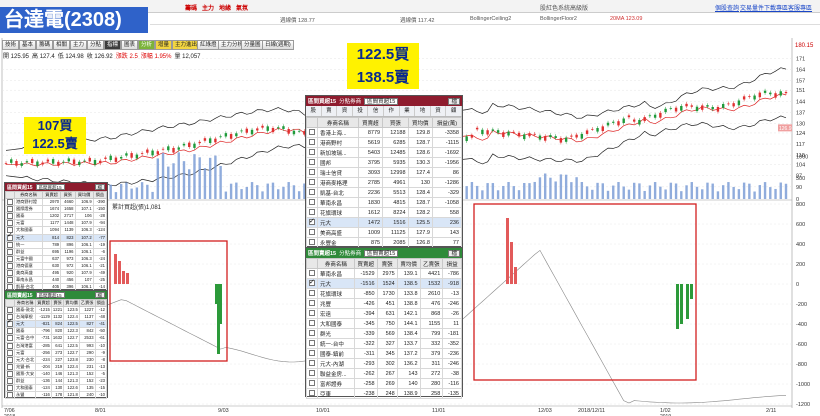  What do you see at coordinates (330, 111) in the screenshot?
I see `buy-tab-1: 賣` at bounding box center [330, 111].